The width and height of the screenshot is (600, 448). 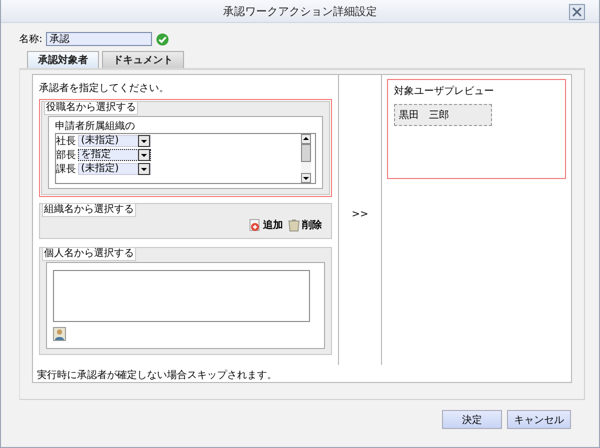 I want to click on footer-note: 実行時に承認者が確定しない場合スキップされます。, so click(x=302, y=374).